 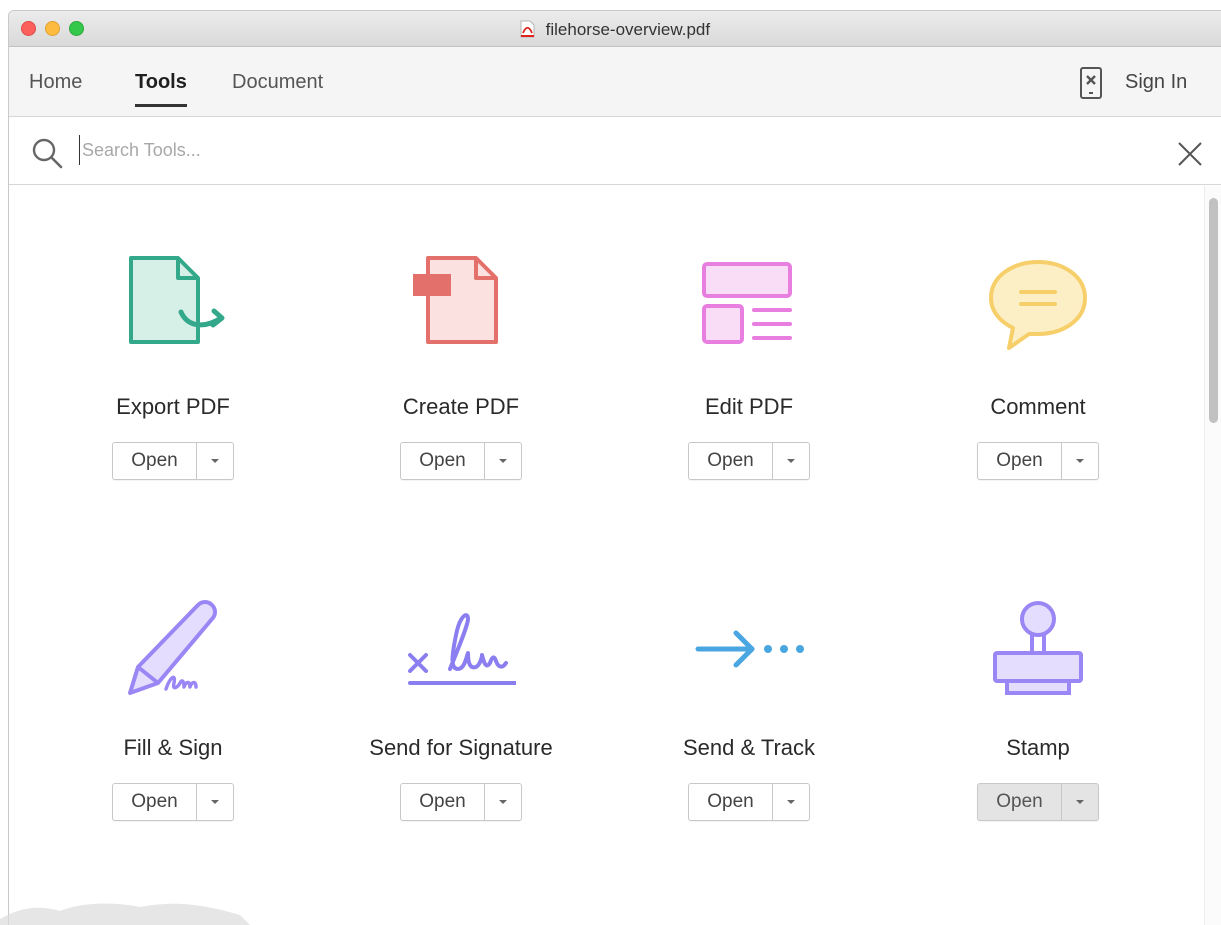 I want to click on send-signature-icon, so click(x=461, y=652).